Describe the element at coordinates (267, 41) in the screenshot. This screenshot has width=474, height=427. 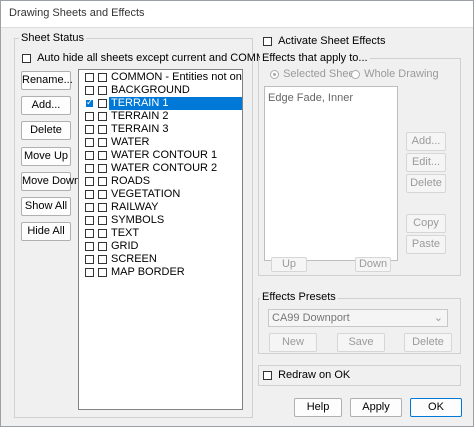
I see `activate-effects-checkbox` at that location.